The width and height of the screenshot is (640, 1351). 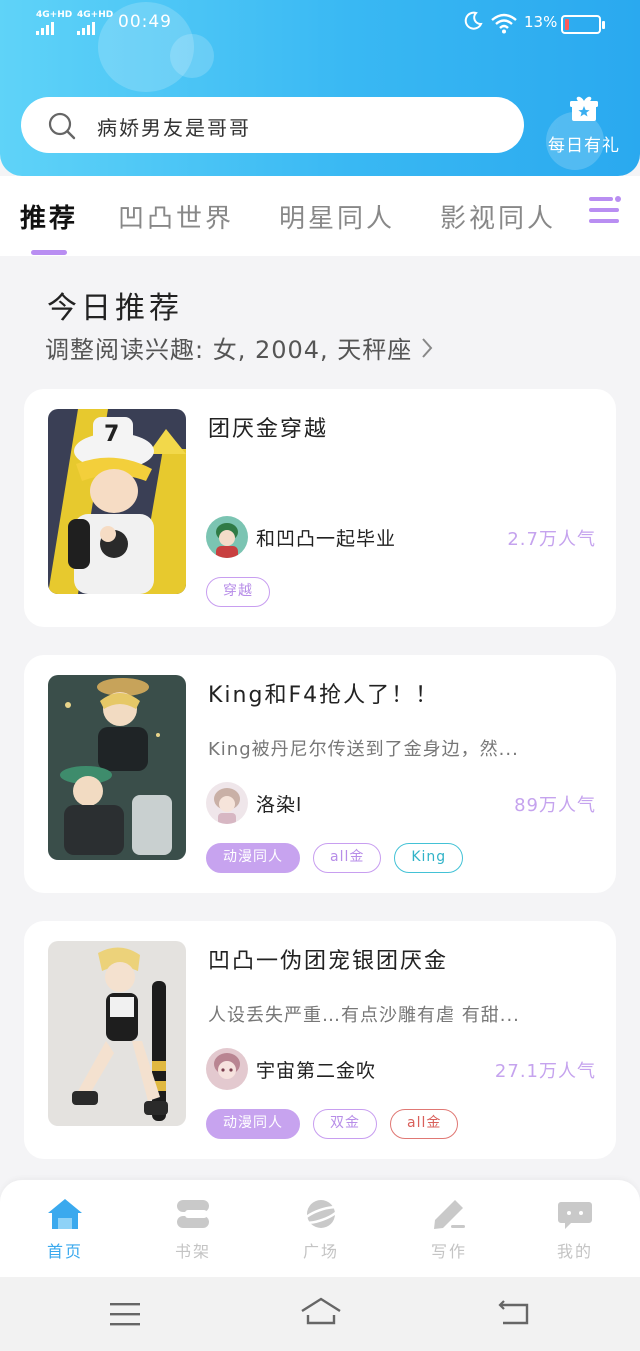 I want to click on svg-text: 7, so click(x=111, y=434).